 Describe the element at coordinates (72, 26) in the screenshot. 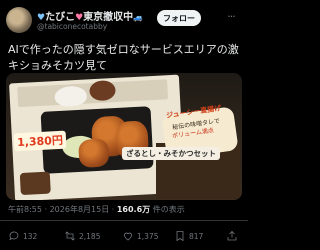

I see `author-handle: @tabiconecotabby` at that location.